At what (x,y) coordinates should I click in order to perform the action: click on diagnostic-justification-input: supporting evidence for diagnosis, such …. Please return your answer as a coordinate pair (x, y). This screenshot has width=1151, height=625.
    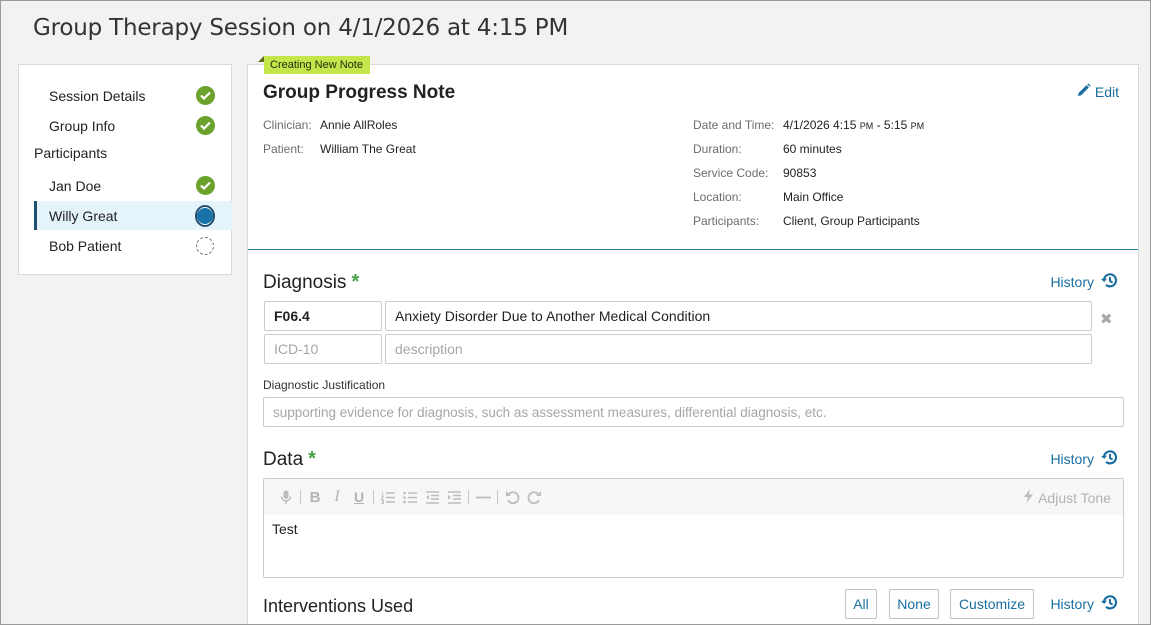
    Looking at the image, I should click on (693, 412).